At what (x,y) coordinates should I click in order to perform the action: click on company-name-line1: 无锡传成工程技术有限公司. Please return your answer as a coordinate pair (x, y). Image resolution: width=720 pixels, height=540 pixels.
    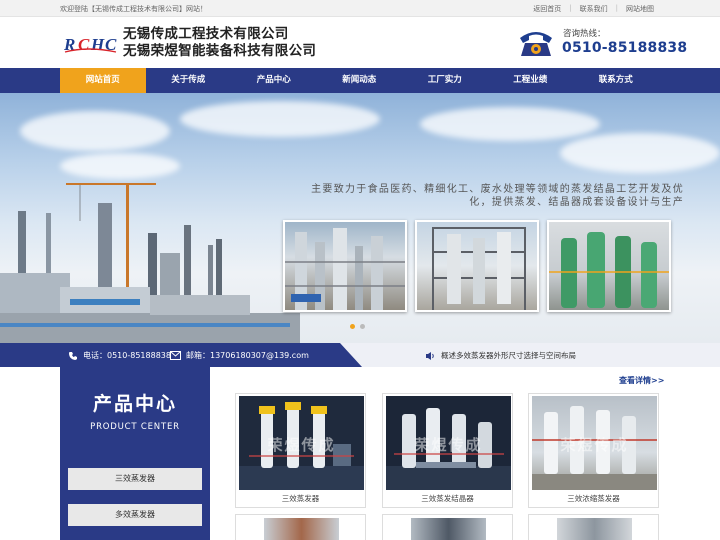
    Looking at the image, I should click on (206, 34).